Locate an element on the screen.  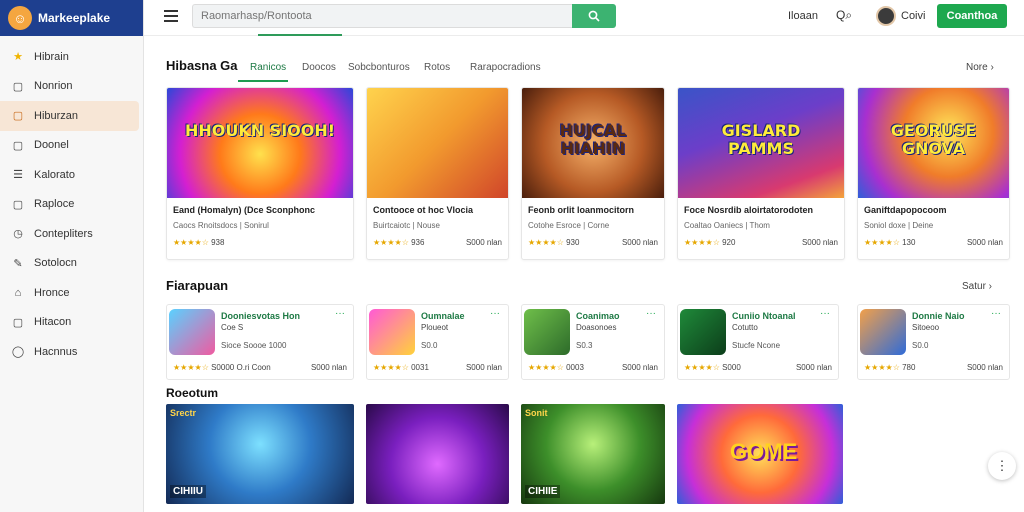
recent-tile: Sonit CIHIIE is located at coordinates (593, 454).